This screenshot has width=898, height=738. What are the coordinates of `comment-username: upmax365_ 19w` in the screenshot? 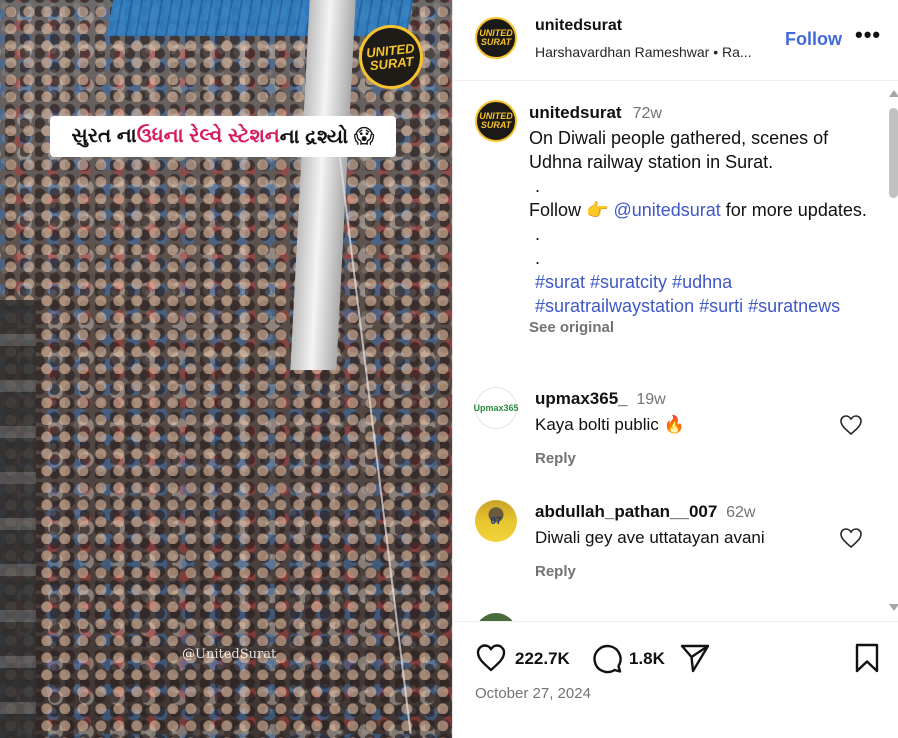 It's located at (600, 399).